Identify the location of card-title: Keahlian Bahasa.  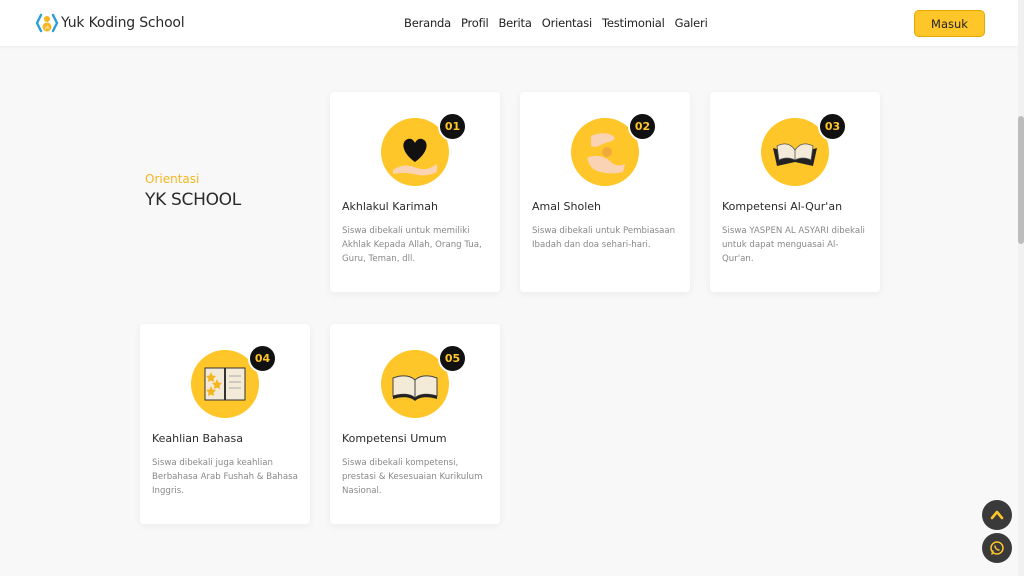
(197, 438).